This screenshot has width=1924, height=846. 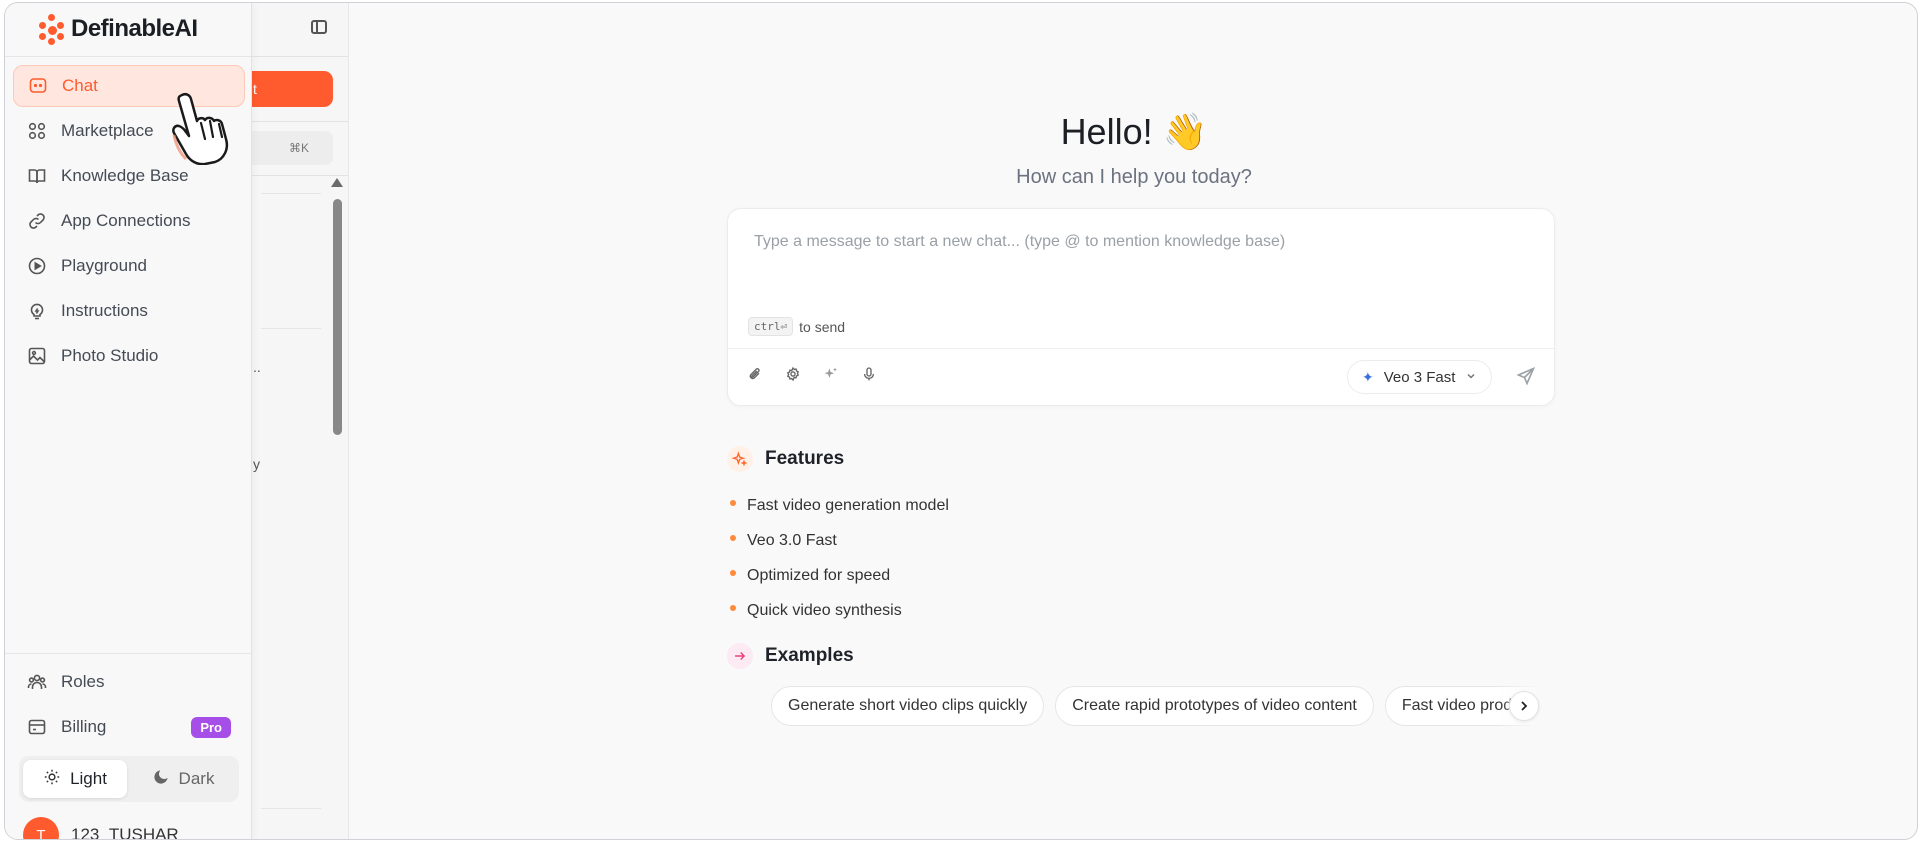 What do you see at coordinates (37, 356) in the screenshot?
I see `image-icon` at bounding box center [37, 356].